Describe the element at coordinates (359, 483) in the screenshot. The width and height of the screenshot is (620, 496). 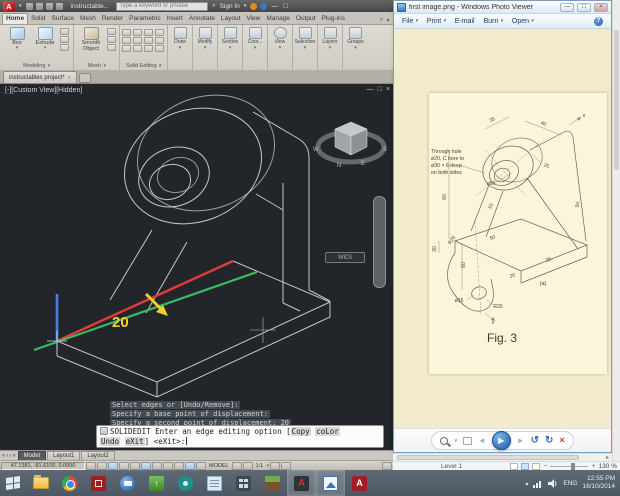
I see `taskbar-adobe-reader: A` at that location.